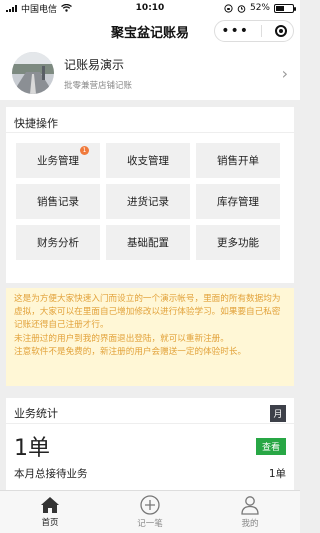 The image size is (320, 533). Describe the element at coordinates (254, 31) in the screenshot. I see `mini-program-capsule: •••` at that location.